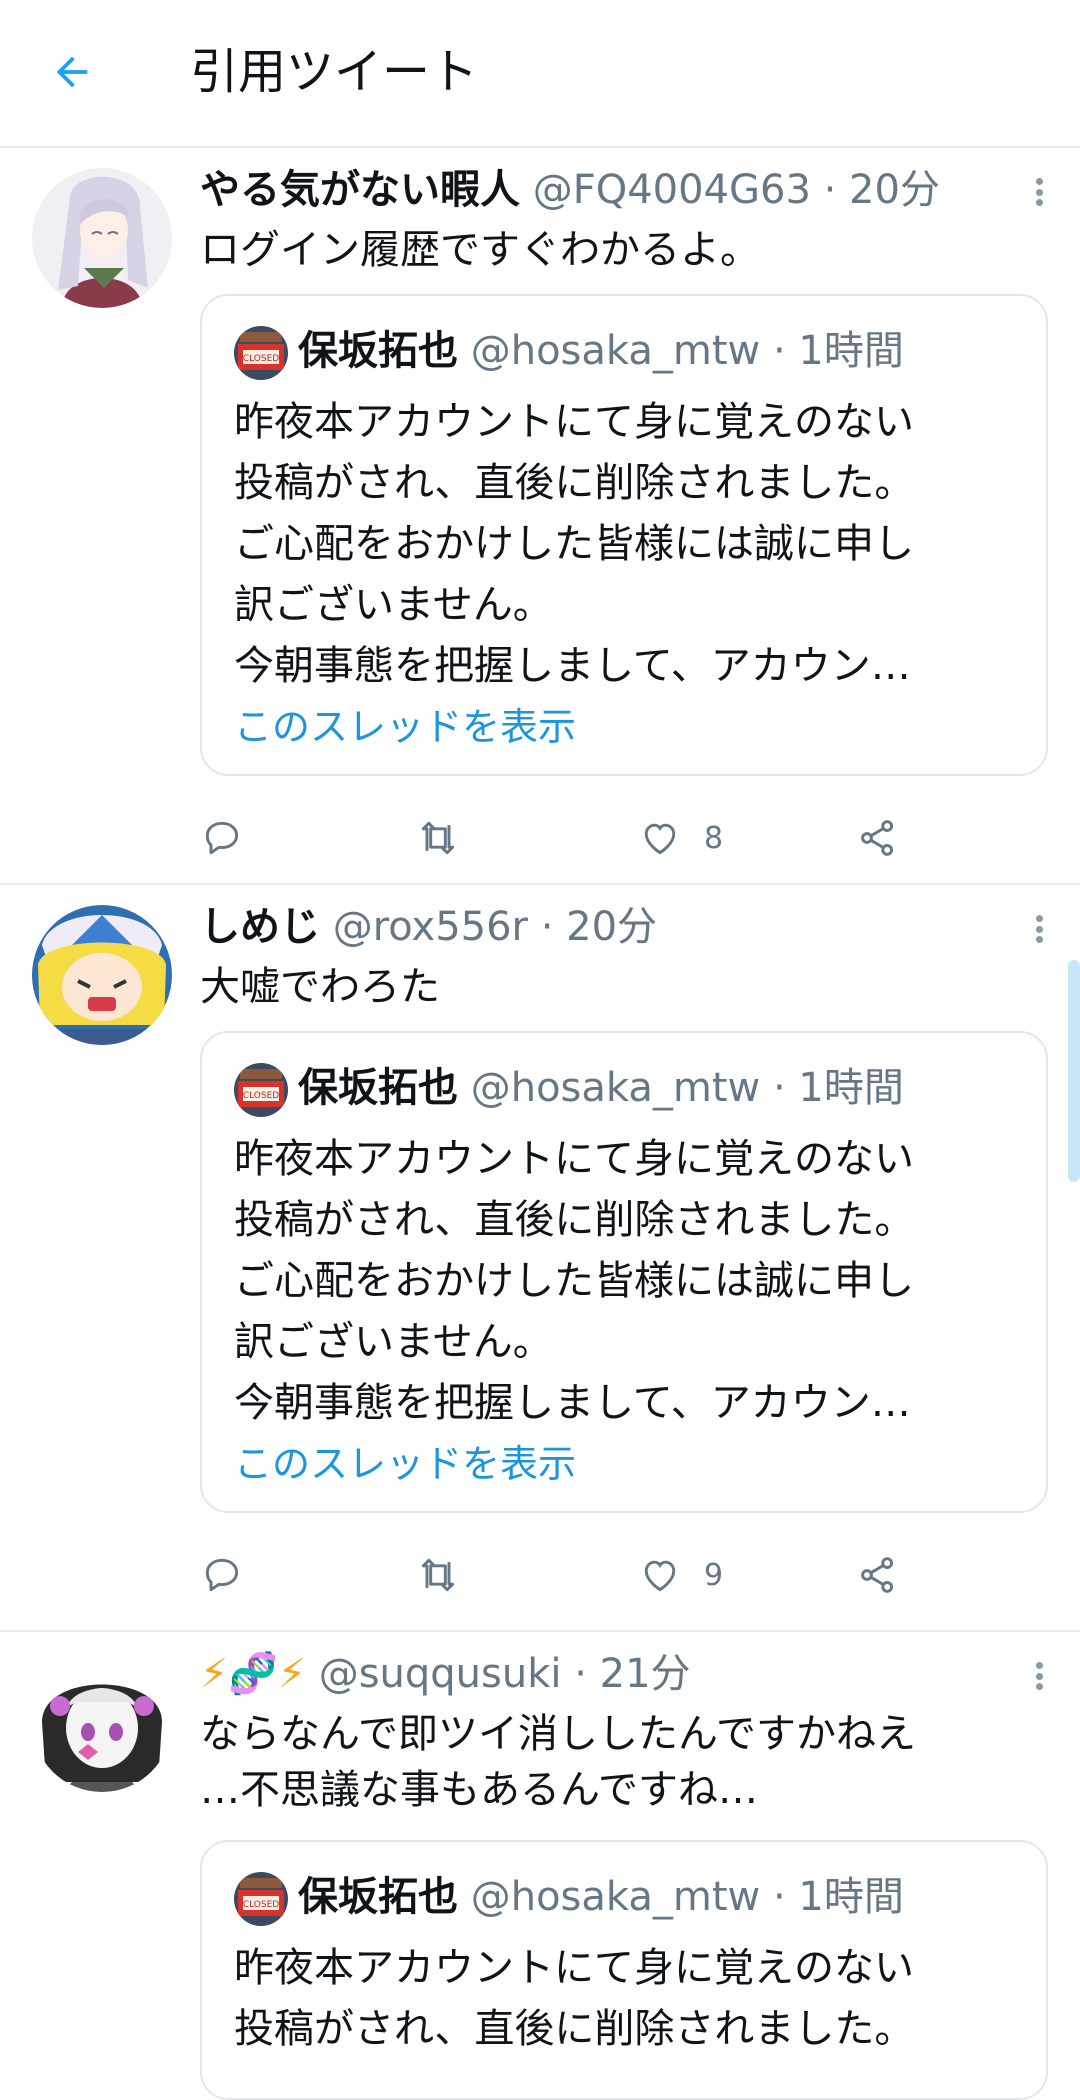 The width and height of the screenshot is (1080, 2100). Describe the element at coordinates (253, 1674) in the screenshot. I see `display-name: ⚡🧬⚡` at that location.